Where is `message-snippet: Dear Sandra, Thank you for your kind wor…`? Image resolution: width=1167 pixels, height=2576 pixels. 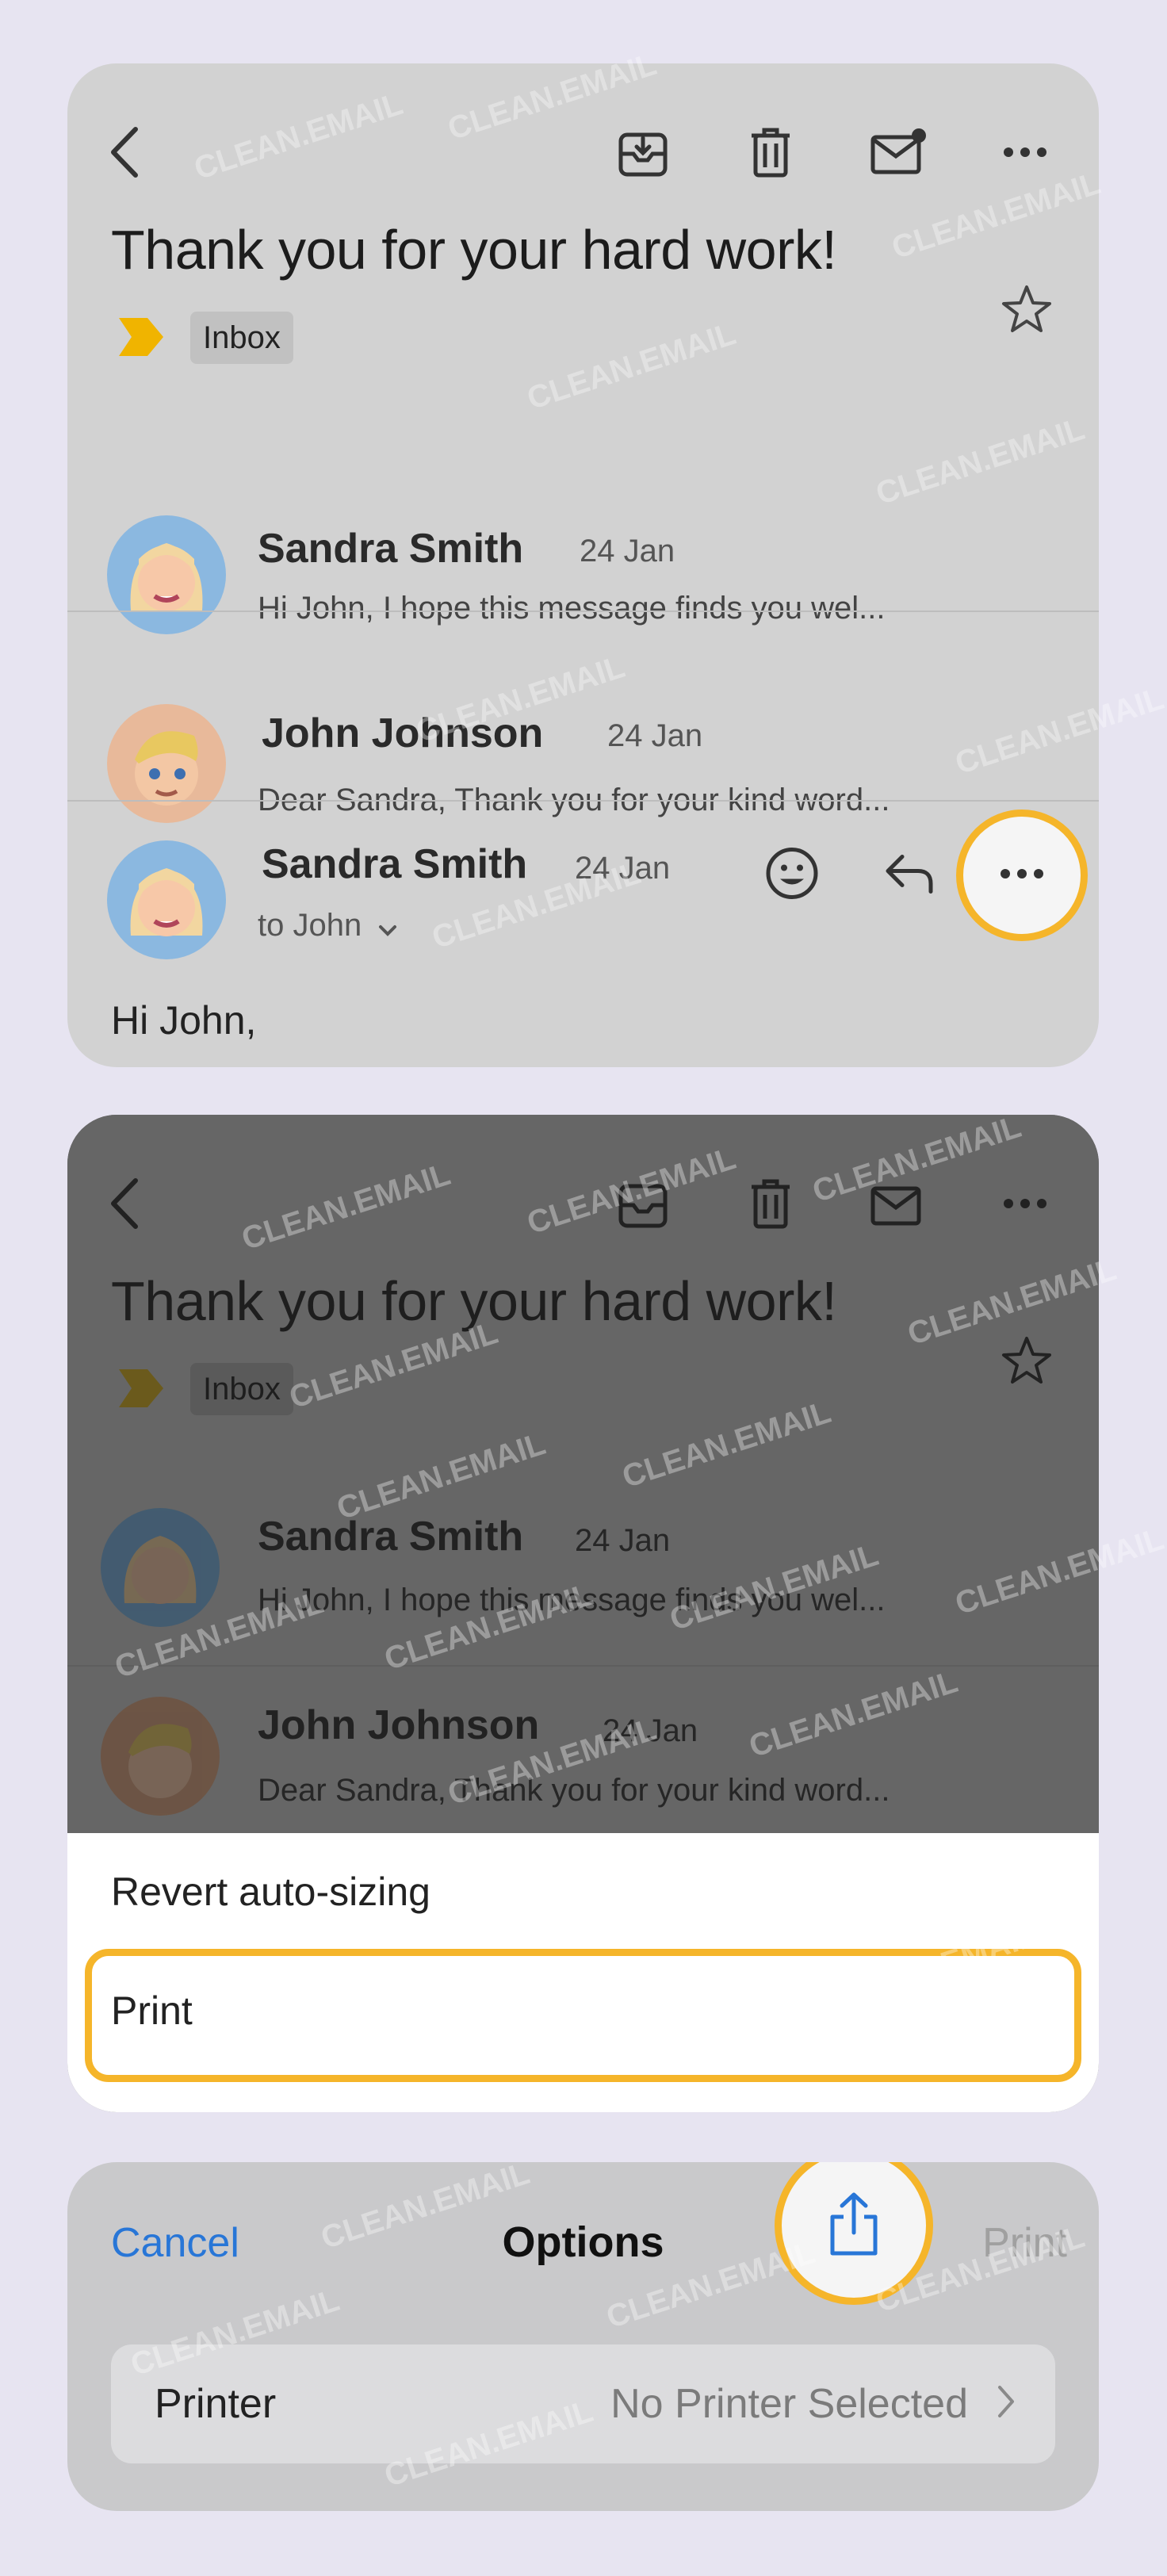 message-snippet: Dear Sandra, Thank you for your kind wor… is located at coordinates (574, 1790).